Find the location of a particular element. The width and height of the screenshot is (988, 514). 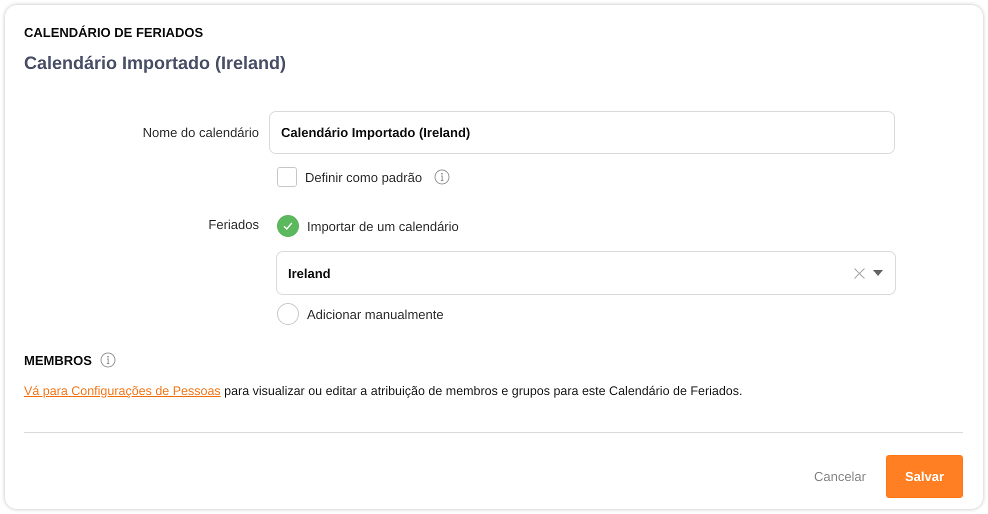

radio-label: Adicionar manualmente is located at coordinates (375, 314).